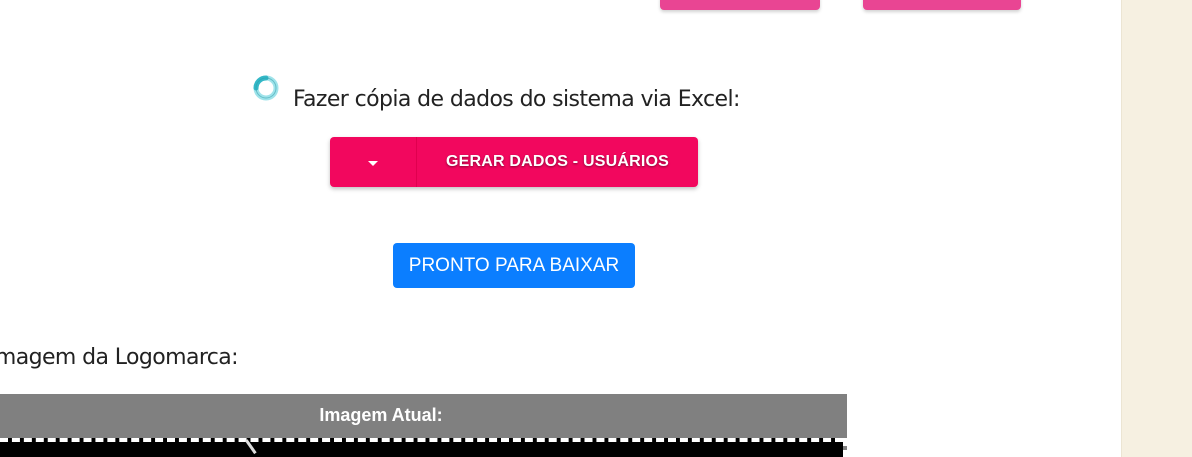  Describe the element at coordinates (119, 357) in the screenshot. I see `logo-heading: Imagem da Logomarca:` at that location.